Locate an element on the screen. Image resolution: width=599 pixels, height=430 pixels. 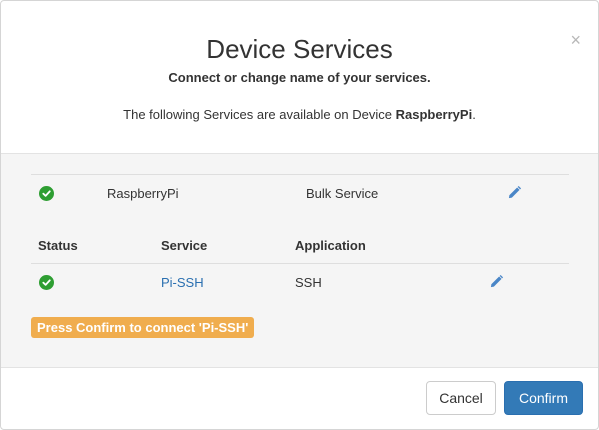
modal-footer: Cancel Confirm is located at coordinates (299, 398).